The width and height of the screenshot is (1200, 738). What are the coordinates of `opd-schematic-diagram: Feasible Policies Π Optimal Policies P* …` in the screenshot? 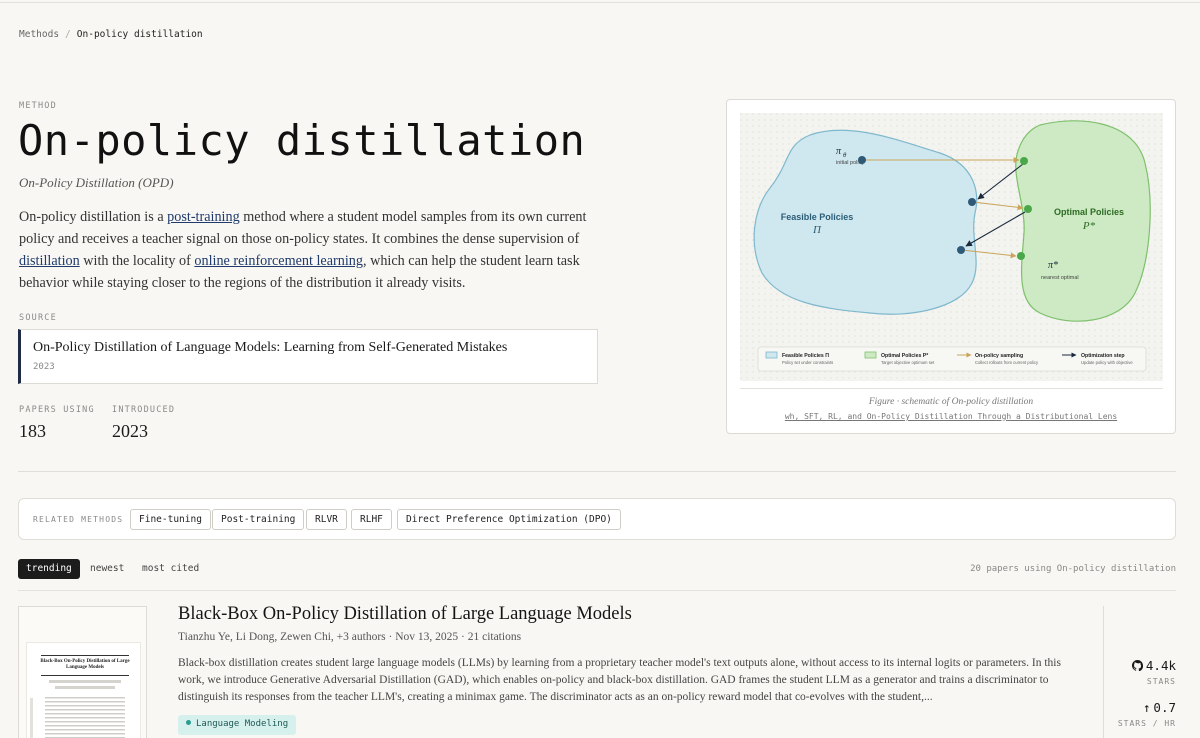 It's located at (951, 247).